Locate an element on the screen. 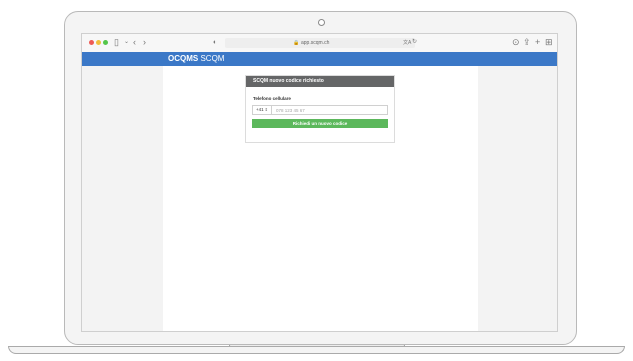 This screenshot has width=633, height=361. browser-toolbar: ▯ ⌄ ‹ › ◐ 🔒 app.scqm.ch 文A ↻ ⊙ ⇪ + ⊞ is located at coordinates (319, 43).